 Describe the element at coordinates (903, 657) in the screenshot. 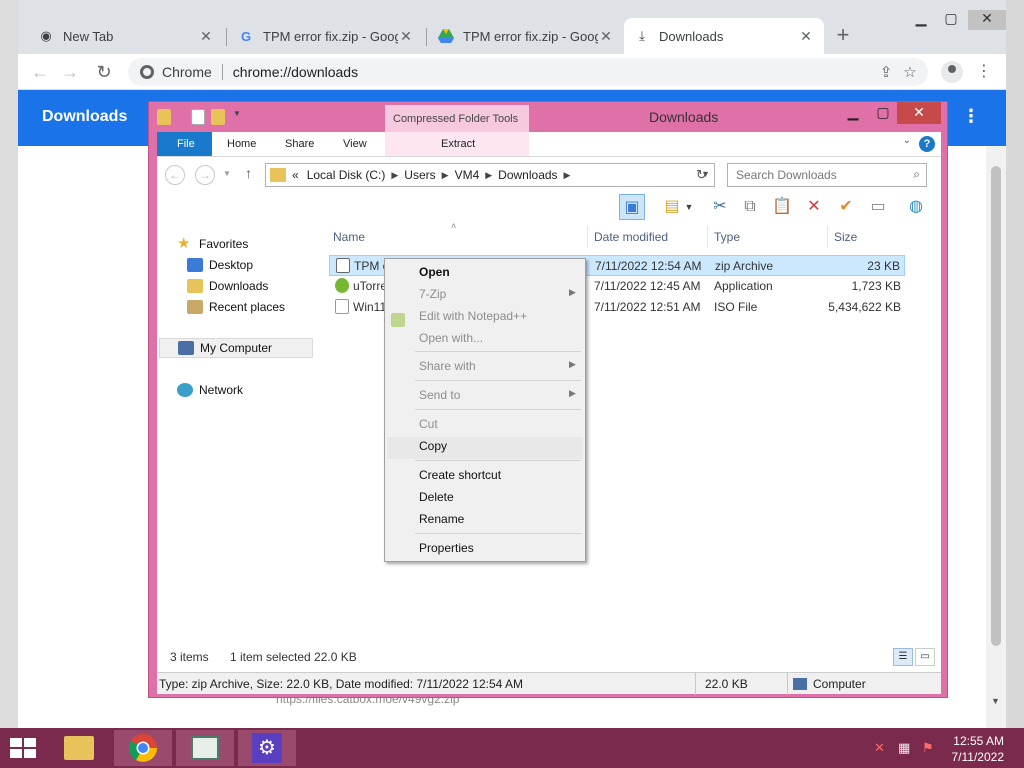

I see `details-view-icon: ☰` at that location.